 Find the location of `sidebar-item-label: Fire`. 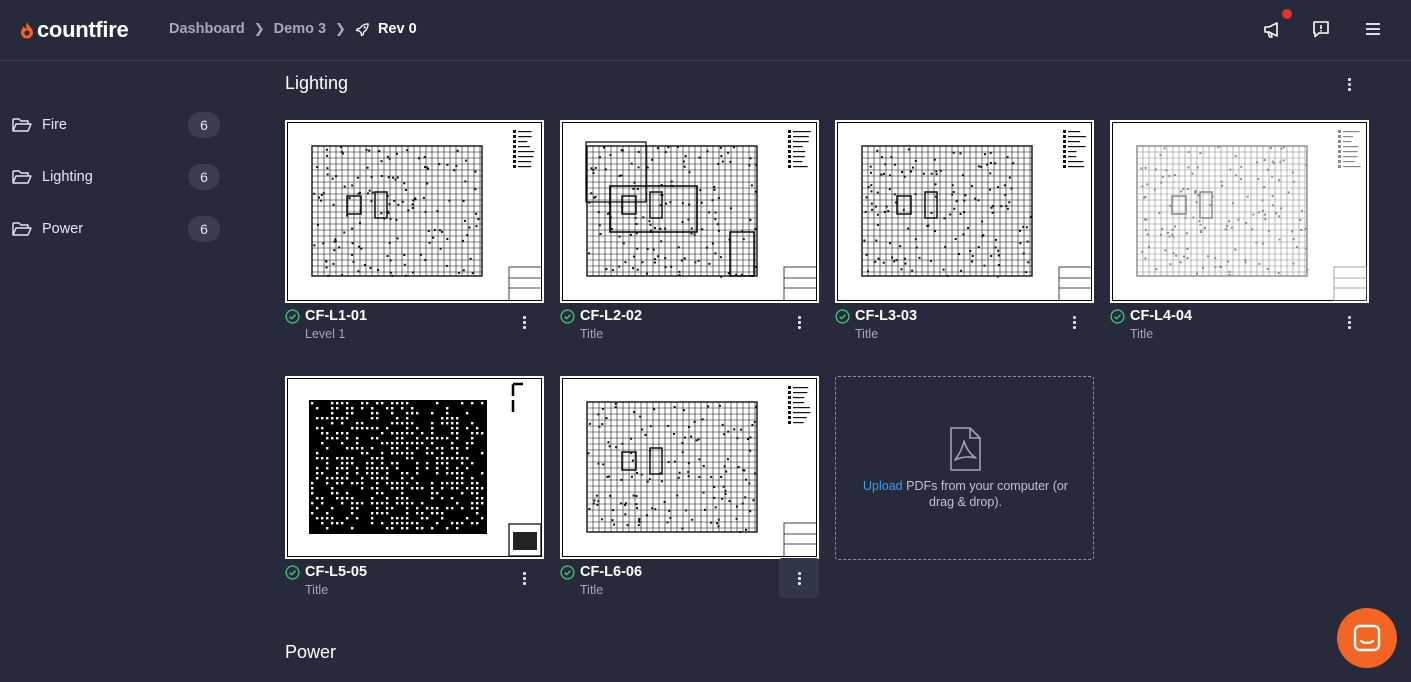

sidebar-item-label: Fire is located at coordinates (54, 125).